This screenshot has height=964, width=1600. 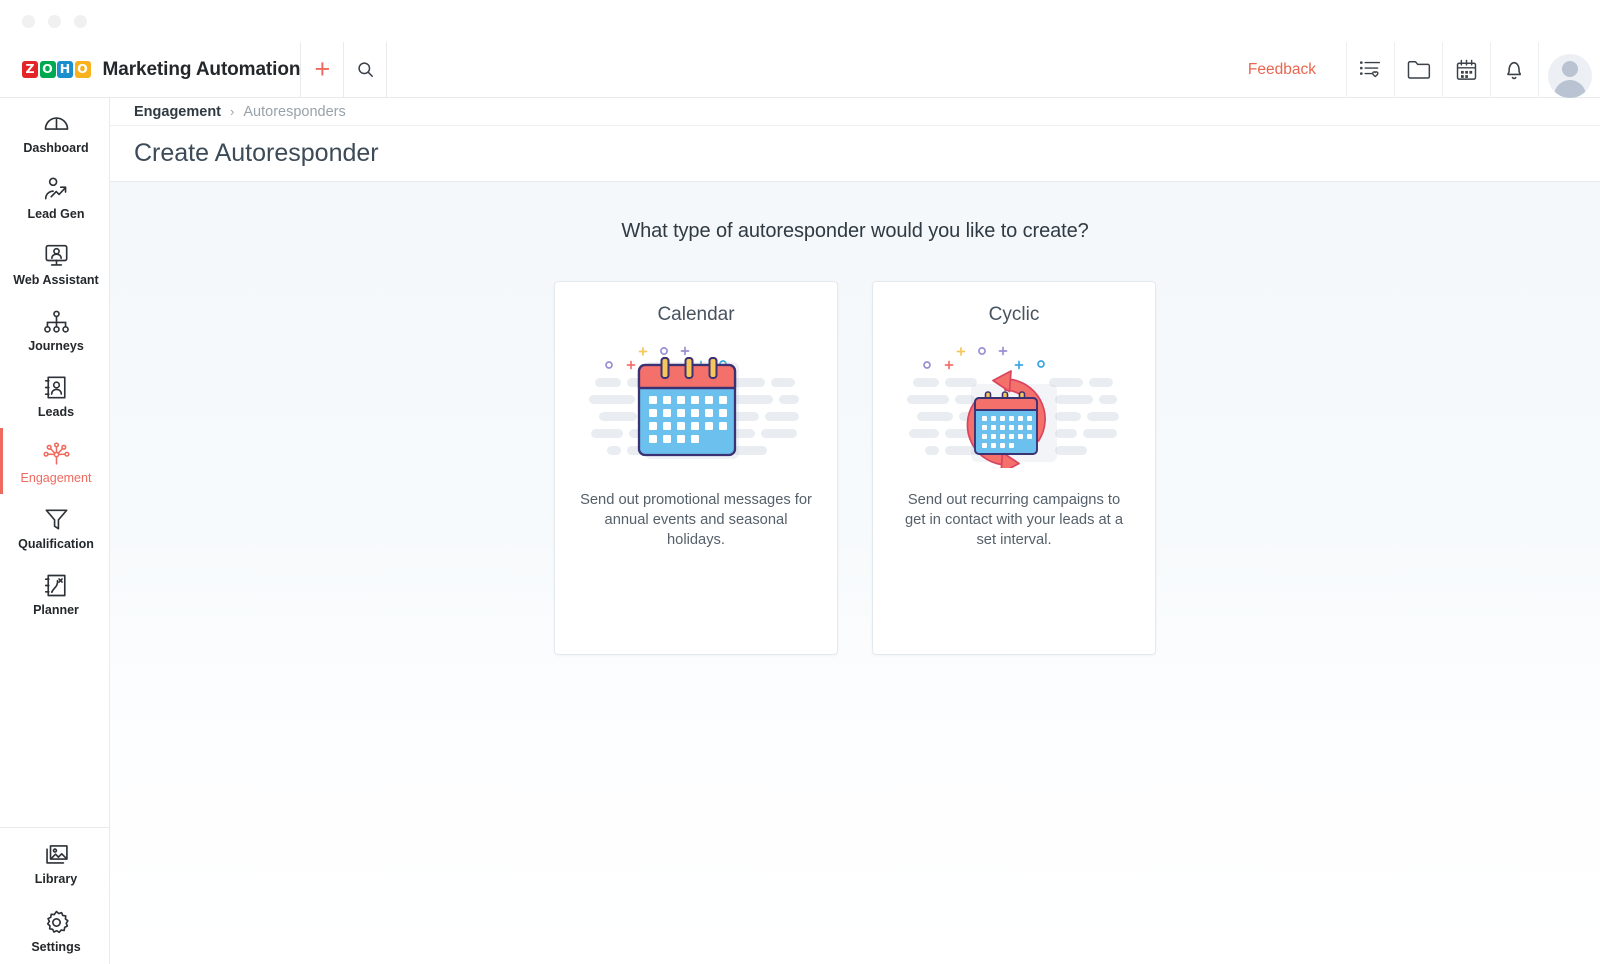 I want to click on window-minimize-dot, so click(x=54, y=21).